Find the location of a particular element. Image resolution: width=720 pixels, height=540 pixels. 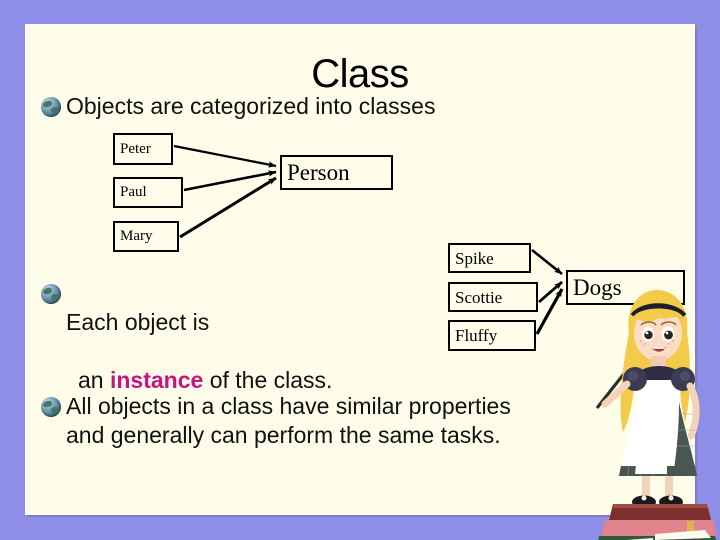

instance-box-spike: Spike is located at coordinates (489, 258).